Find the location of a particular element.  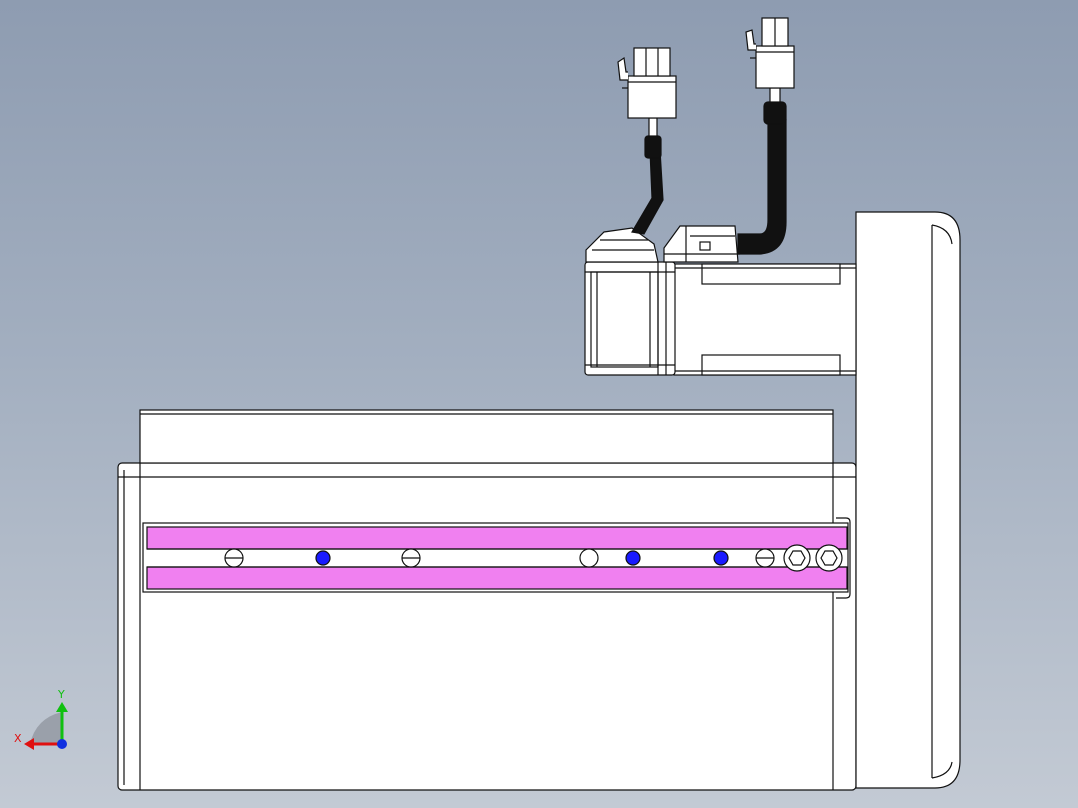

motor-body is located at coordinates (765, 319).